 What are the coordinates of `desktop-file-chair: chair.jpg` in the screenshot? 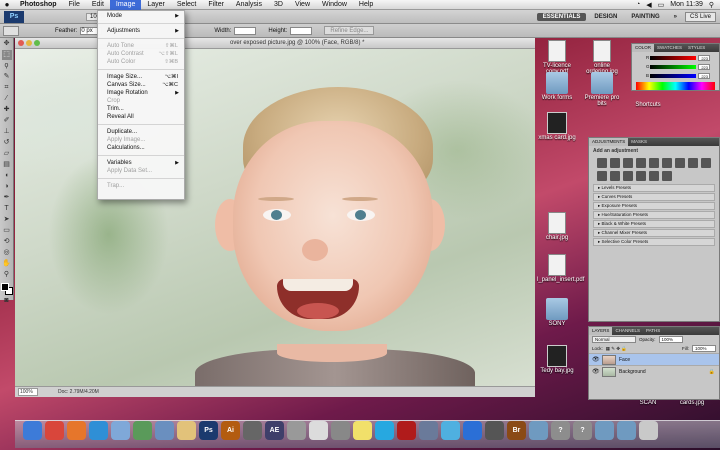 It's located at (557, 226).